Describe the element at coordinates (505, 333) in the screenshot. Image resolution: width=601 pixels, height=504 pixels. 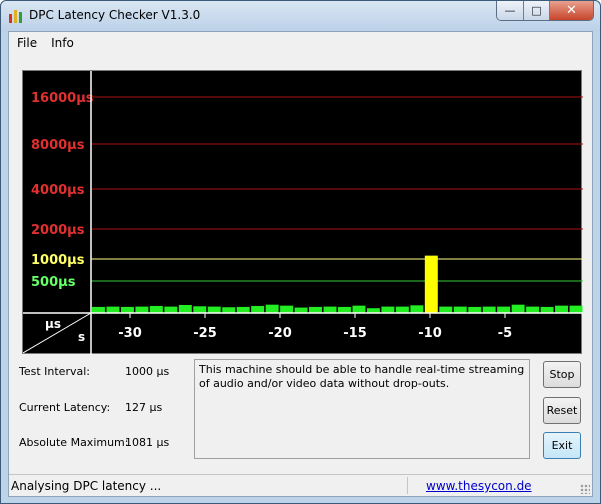
I see `x-tick-label: -5` at that location.